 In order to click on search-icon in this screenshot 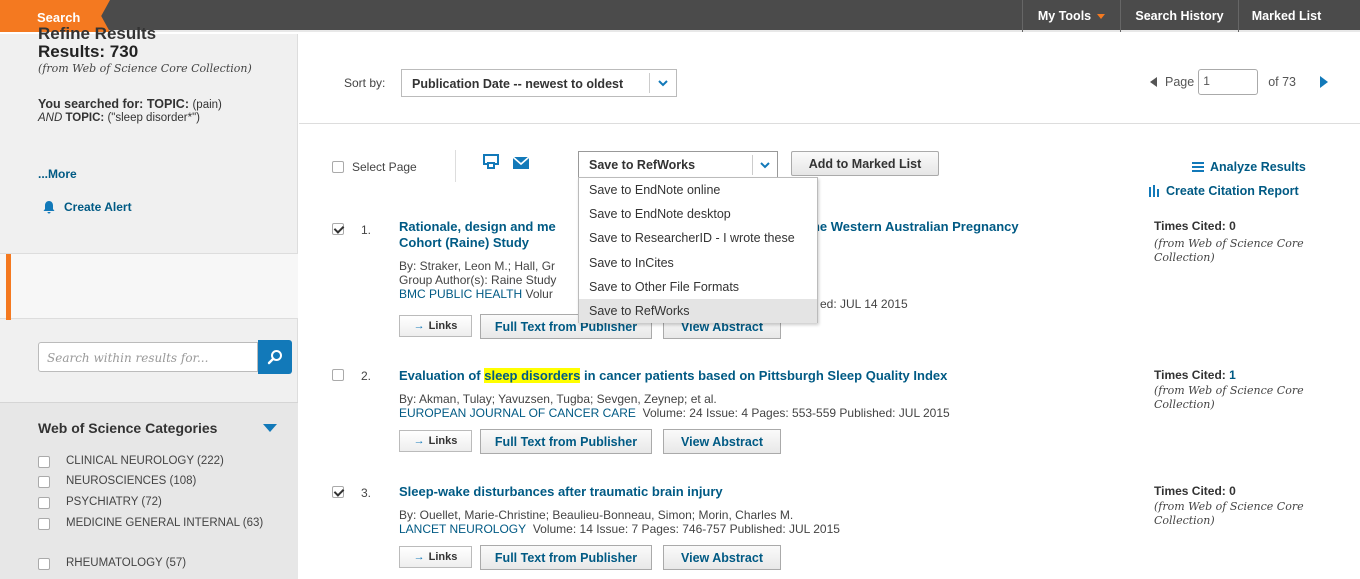, I will do `click(274, 357)`.